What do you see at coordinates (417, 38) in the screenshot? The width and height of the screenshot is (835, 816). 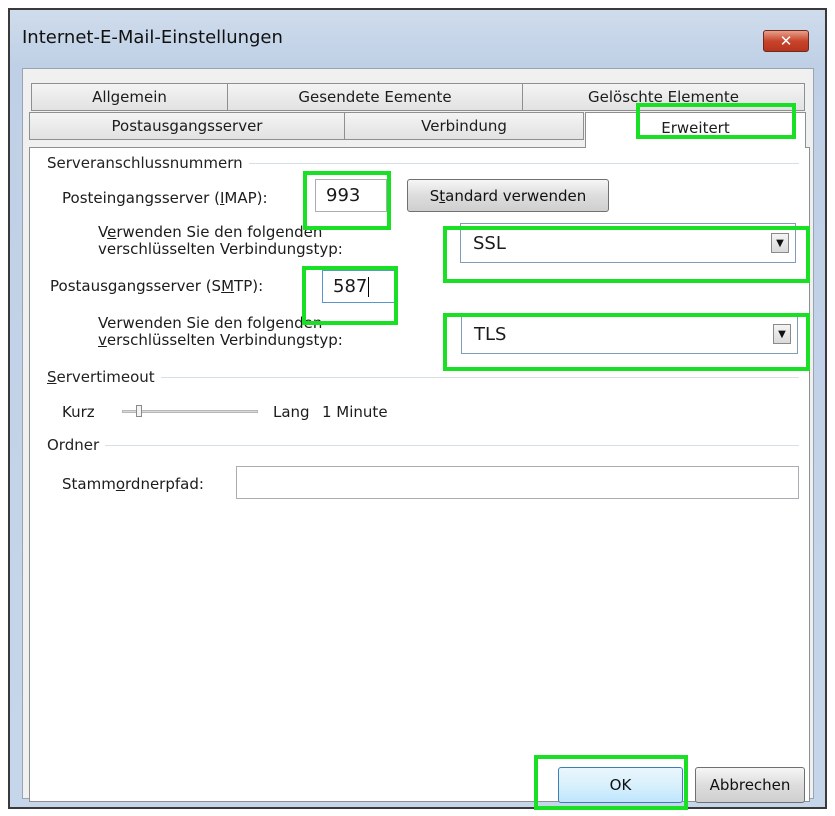 I see `title-bar: Internet-E-Mail-Einstellungen ✕` at bounding box center [417, 38].